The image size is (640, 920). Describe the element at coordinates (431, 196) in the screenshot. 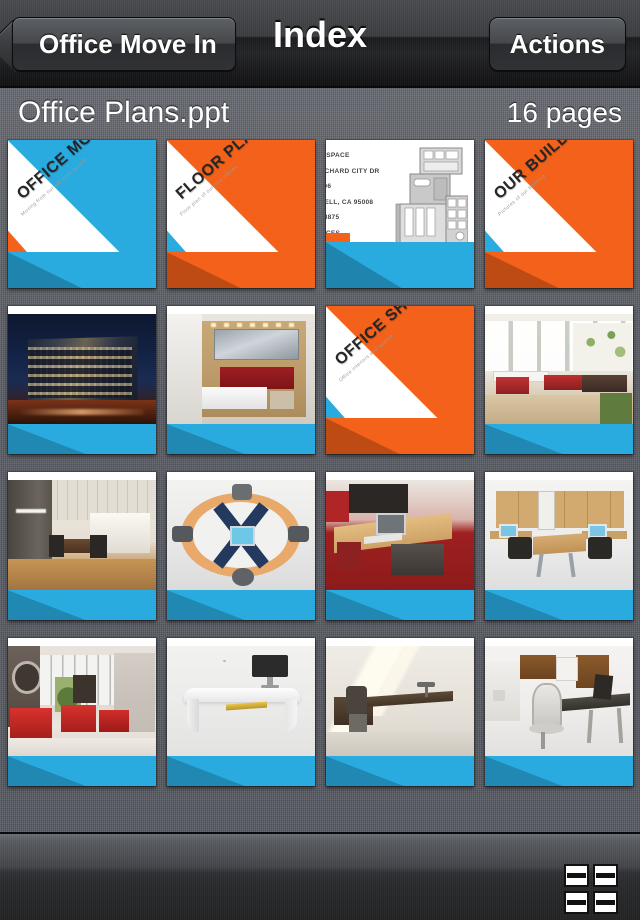

I see `floor-plan-drawing` at that location.